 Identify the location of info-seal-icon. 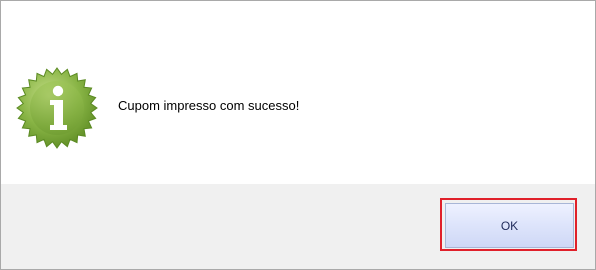
(57, 108).